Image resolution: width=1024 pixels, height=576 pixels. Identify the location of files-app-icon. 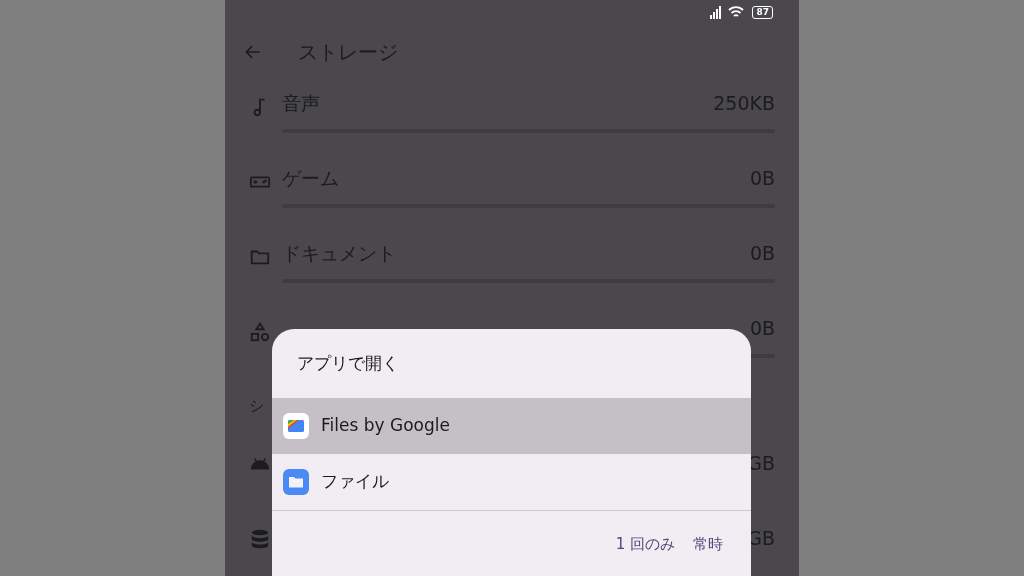
(296, 426).